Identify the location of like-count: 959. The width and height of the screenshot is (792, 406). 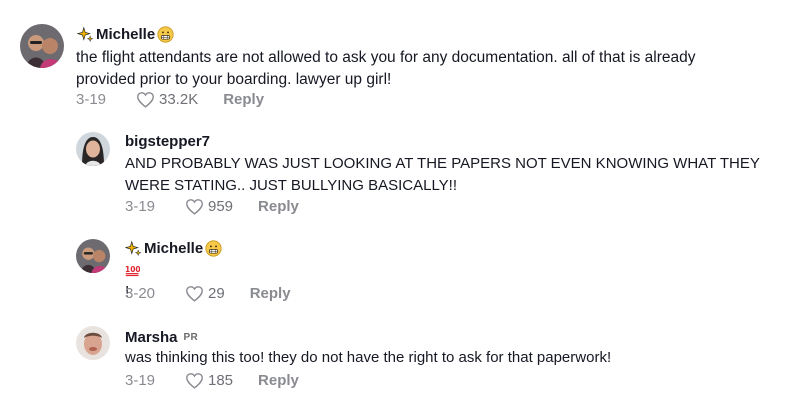
(221, 206).